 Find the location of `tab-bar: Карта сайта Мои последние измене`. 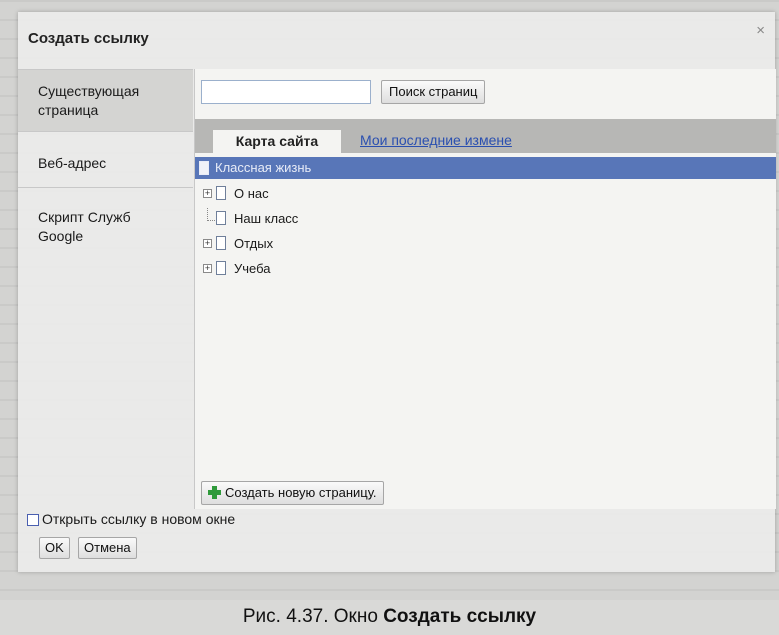

tab-bar: Карта сайта Мои последние измене is located at coordinates (485, 136).